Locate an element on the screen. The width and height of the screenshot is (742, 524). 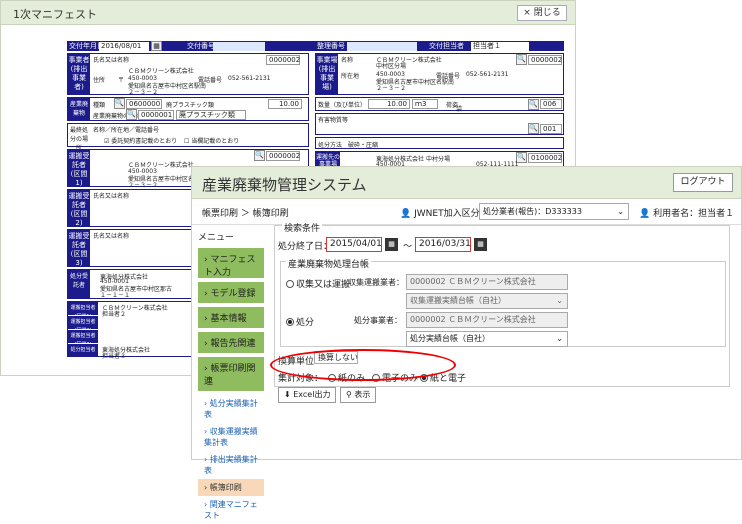
kubun-select: 処分業者(報告)：D333333 ⌄ is located at coordinates (554, 211).